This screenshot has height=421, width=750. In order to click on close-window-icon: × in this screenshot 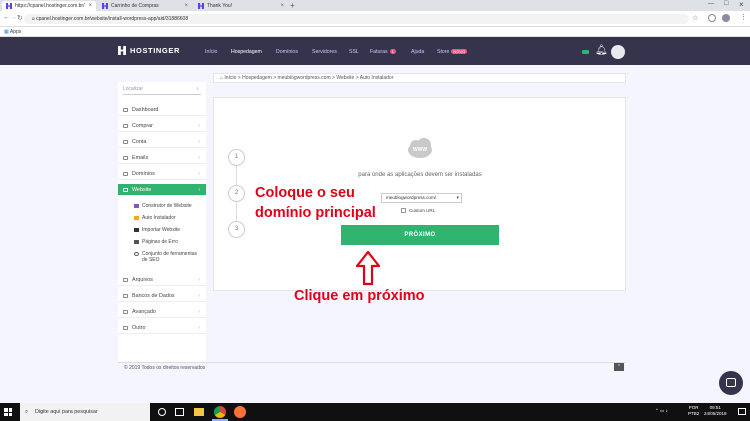, I will do `click(741, 4)`.